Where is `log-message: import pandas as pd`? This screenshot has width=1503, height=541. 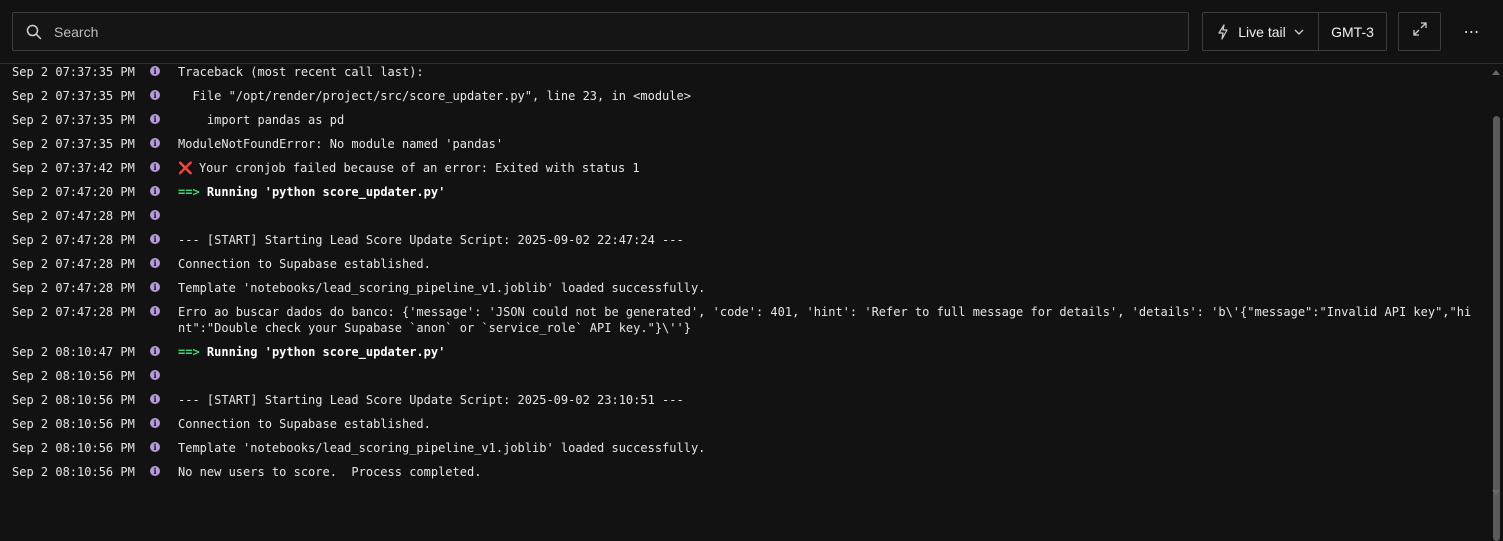 log-message: import pandas as pd is located at coordinates (828, 120).